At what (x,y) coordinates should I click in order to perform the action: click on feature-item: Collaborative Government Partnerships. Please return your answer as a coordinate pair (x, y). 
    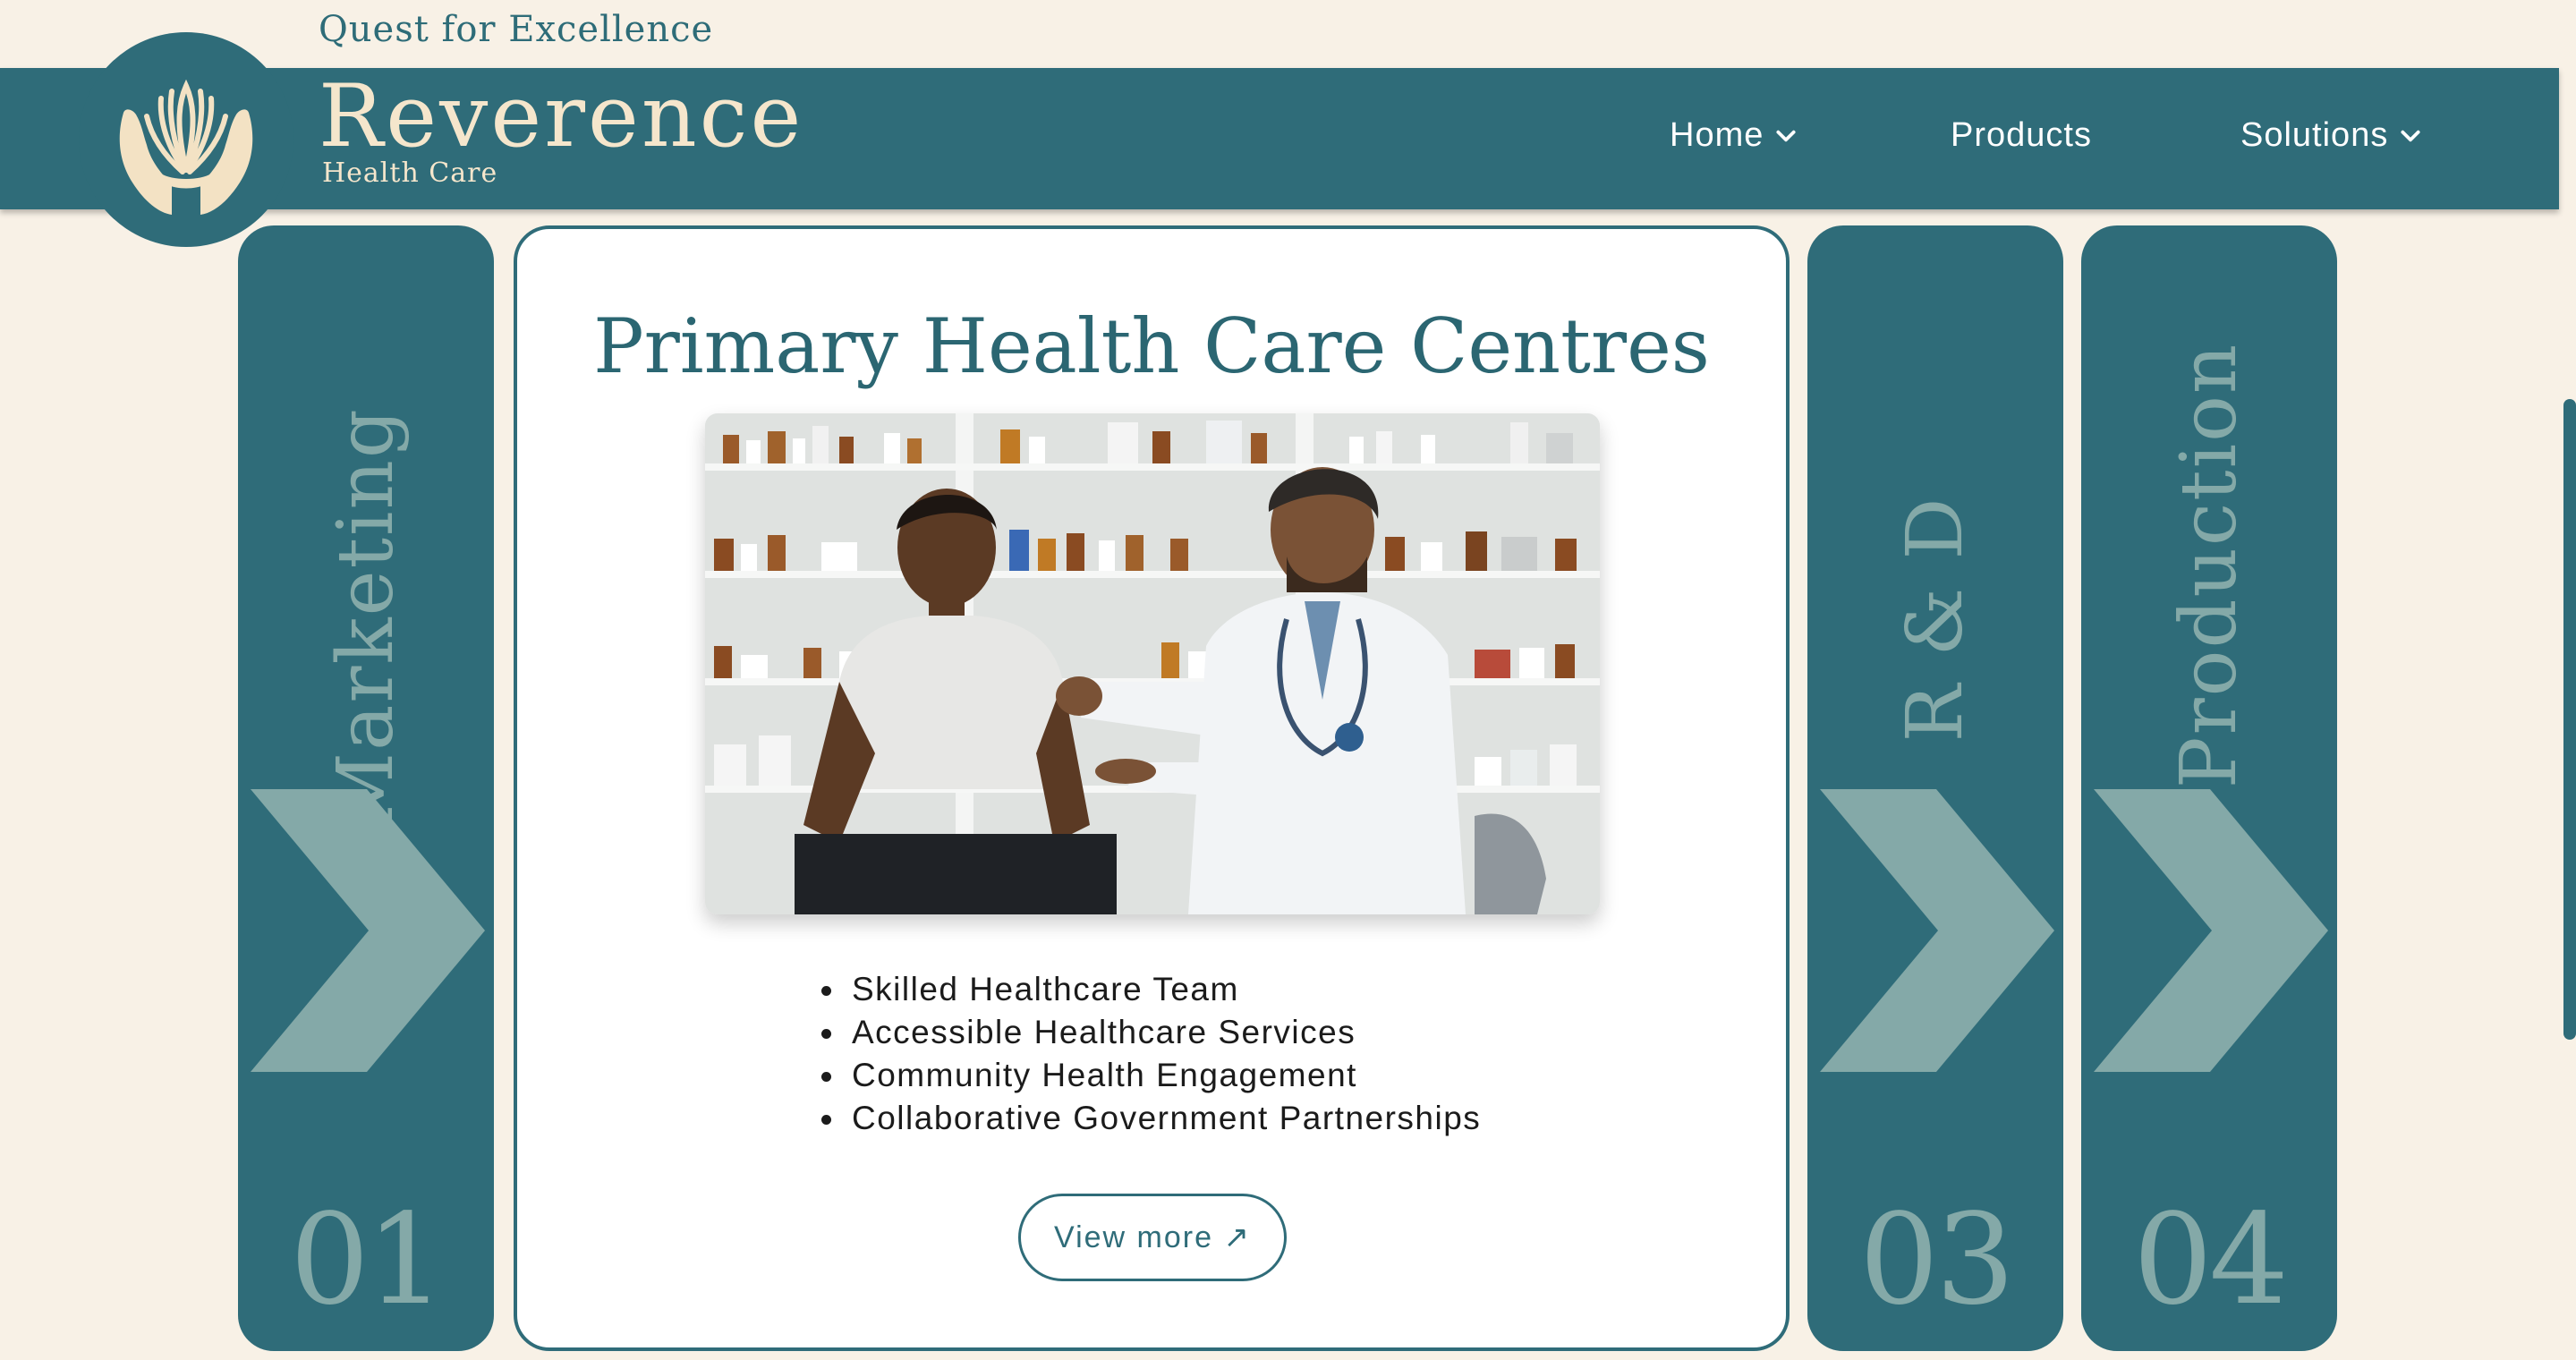
    Looking at the image, I should click on (1151, 1118).